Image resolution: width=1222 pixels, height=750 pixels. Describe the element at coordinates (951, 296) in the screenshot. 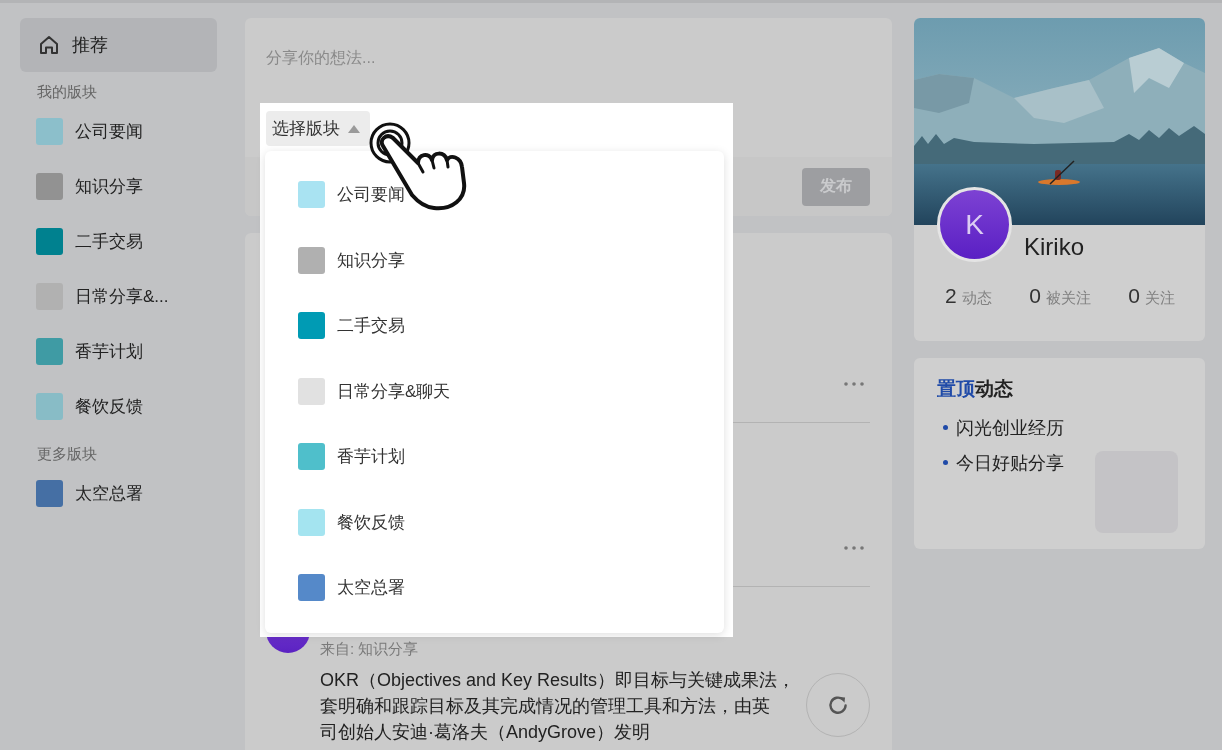

I see `stat-count: 2` at that location.